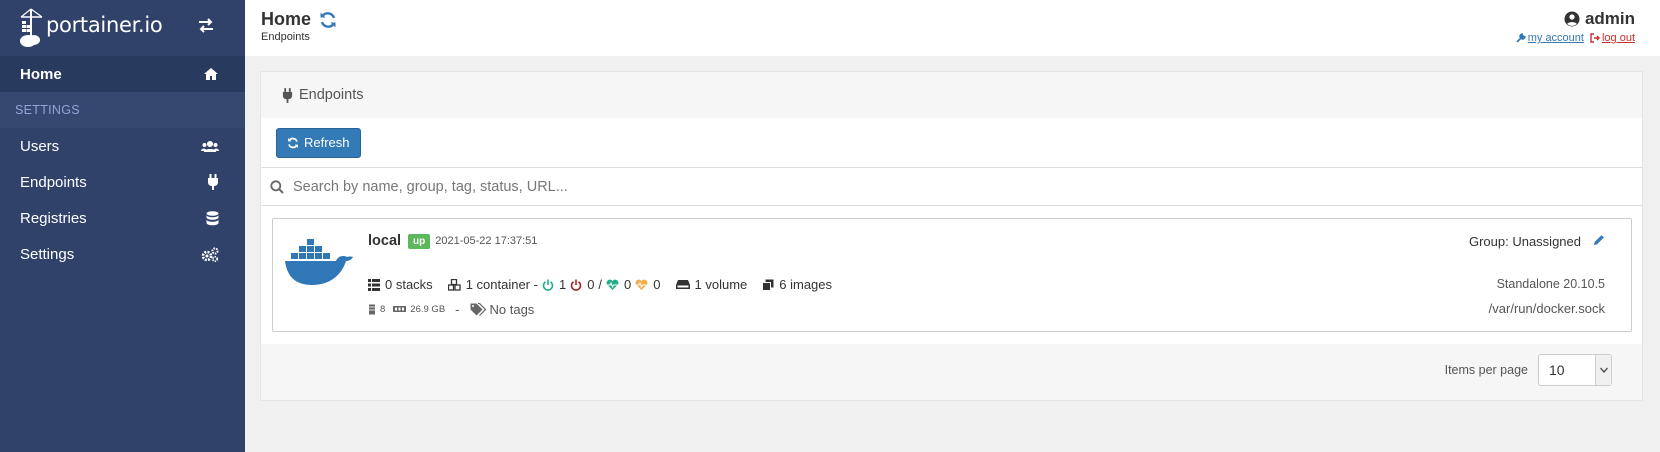 Image resolution: width=1660 pixels, height=452 pixels. I want to click on unhealthy-count: 0, so click(657, 284).